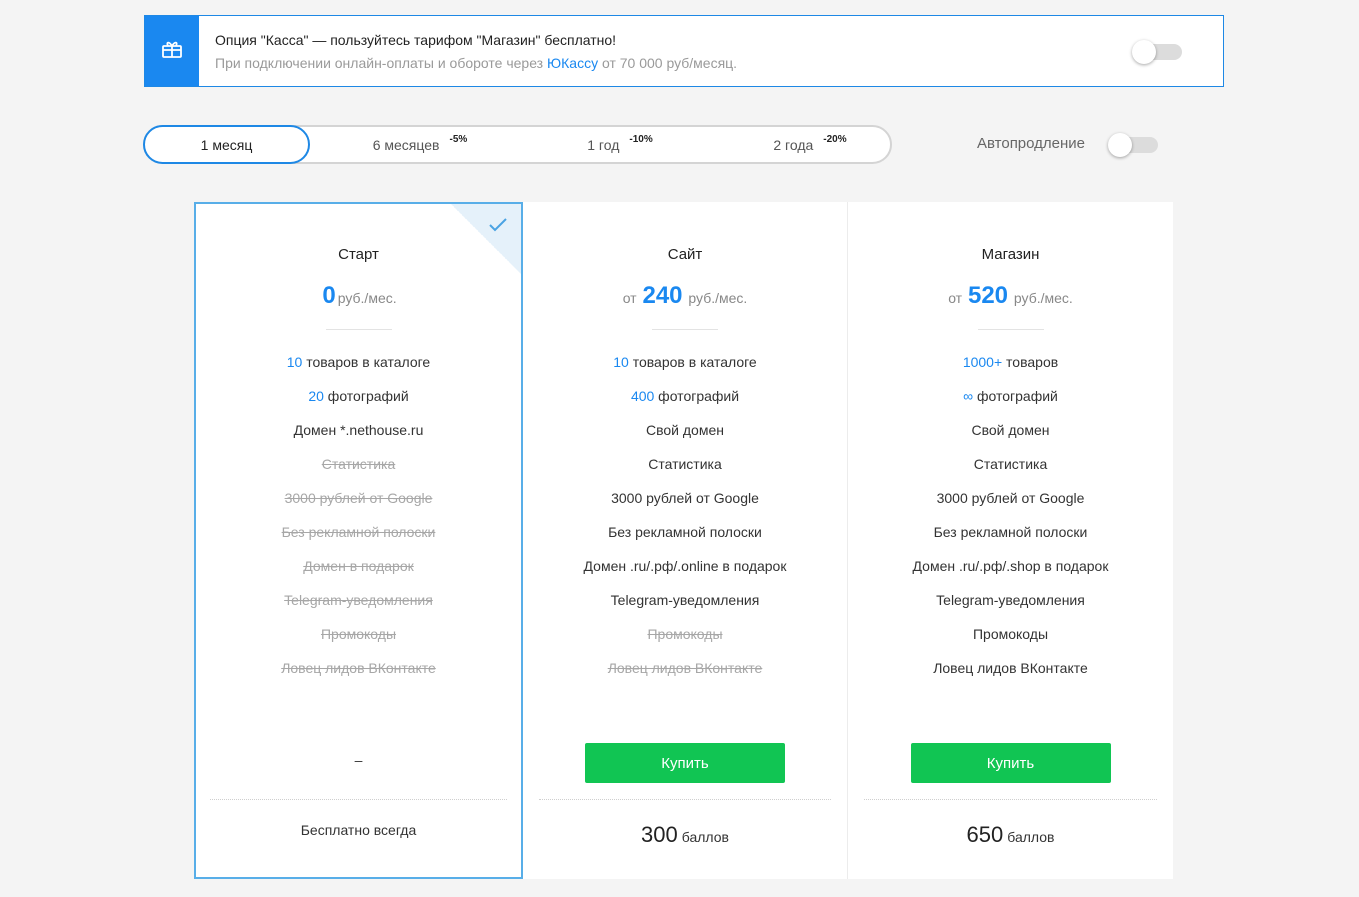 The image size is (1359, 897). What do you see at coordinates (359, 295) in the screenshot?
I see `plan-price: 0 руб./мес.` at bounding box center [359, 295].